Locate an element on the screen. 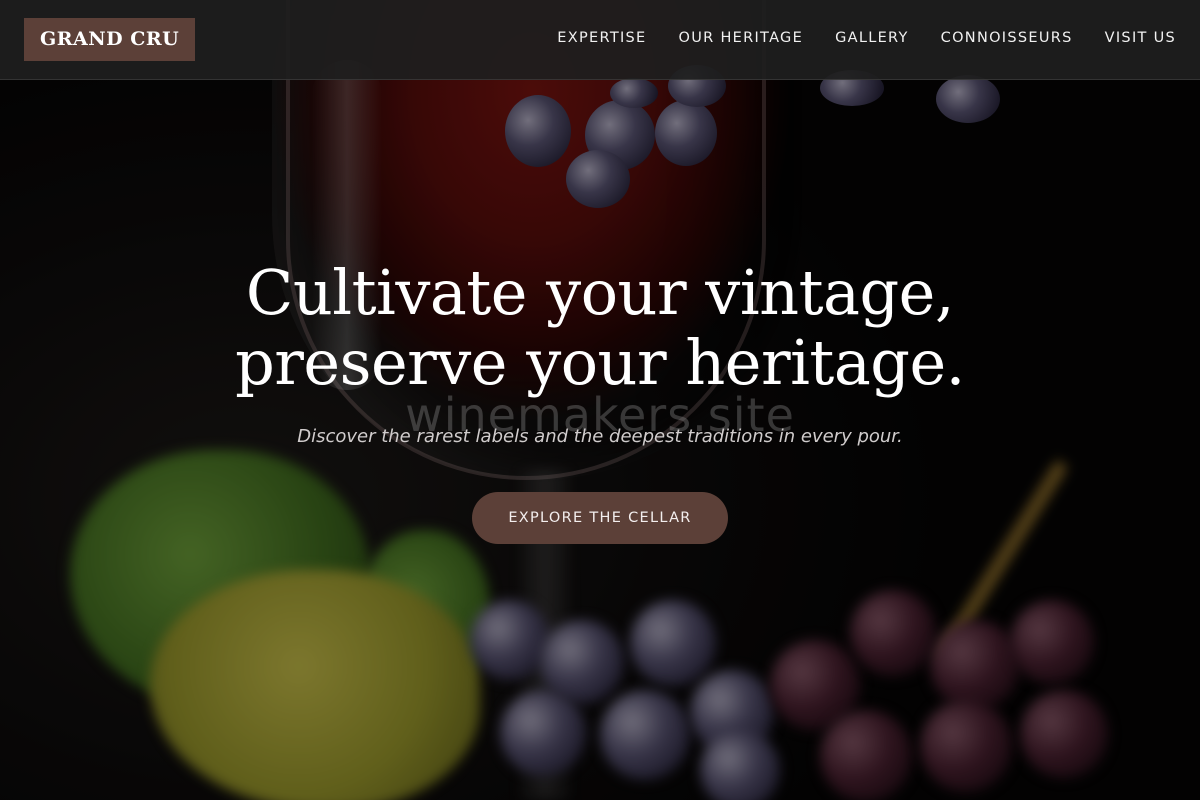 This screenshot has width=1200, height=800. explore-cellar-button: EXPLORE THE CELLAR is located at coordinates (600, 518).